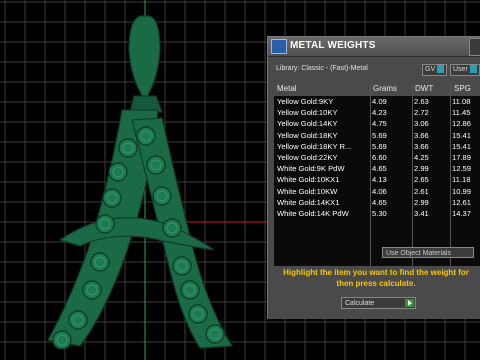 The image size is (480, 360). What do you see at coordinates (474, 47) in the screenshot?
I see `panel-close-icon` at bounding box center [474, 47].